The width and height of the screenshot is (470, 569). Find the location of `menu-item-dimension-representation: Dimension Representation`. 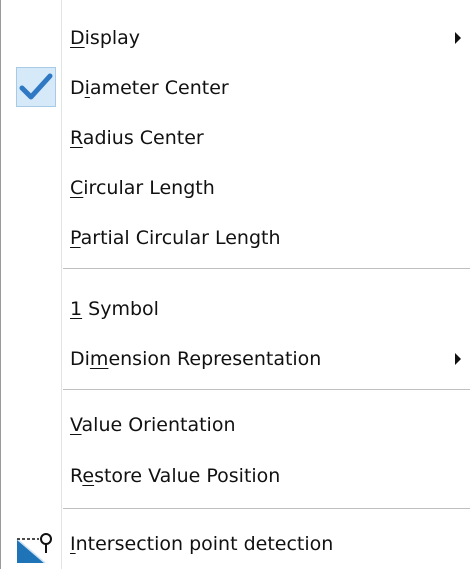

menu-item-dimension-representation: Dimension Representation is located at coordinates (235, 359).